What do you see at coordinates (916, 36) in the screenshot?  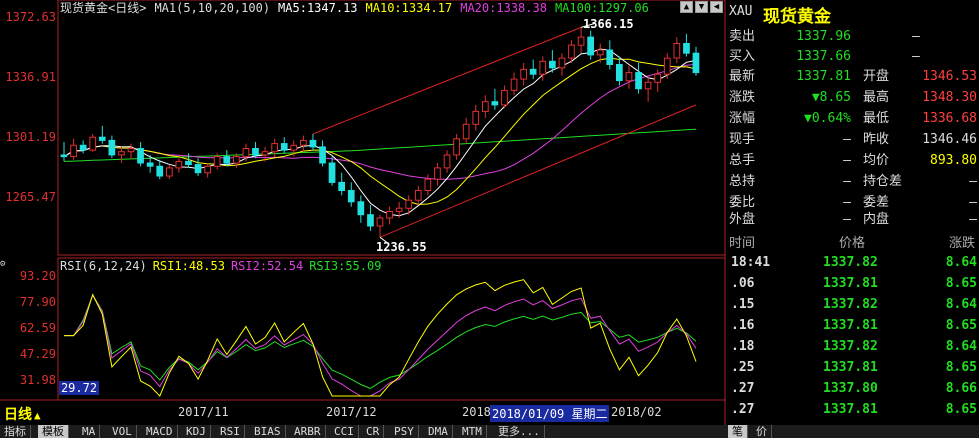 I see `sell-extra: –` at bounding box center [916, 36].